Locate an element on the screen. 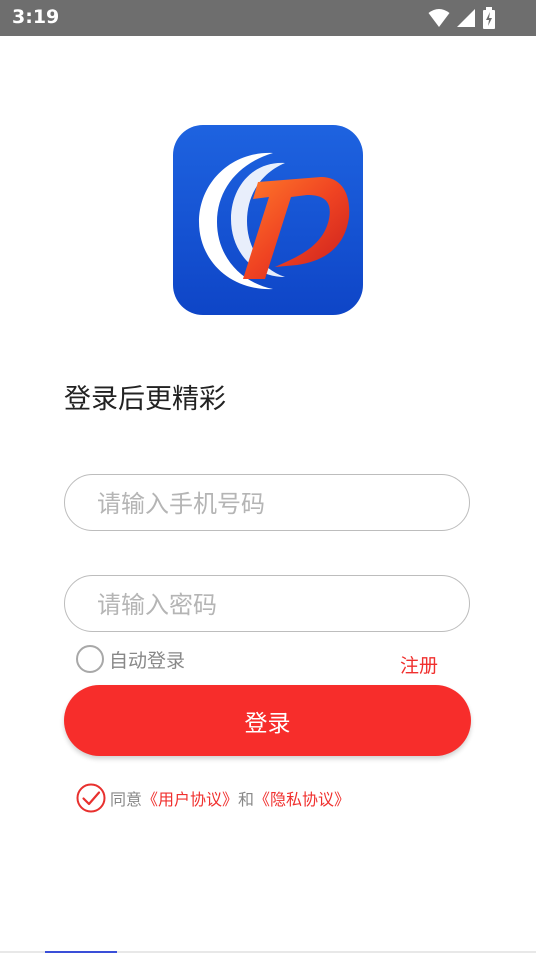  privacy-policy-link: 《隐私协议》 is located at coordinates (302, 798).